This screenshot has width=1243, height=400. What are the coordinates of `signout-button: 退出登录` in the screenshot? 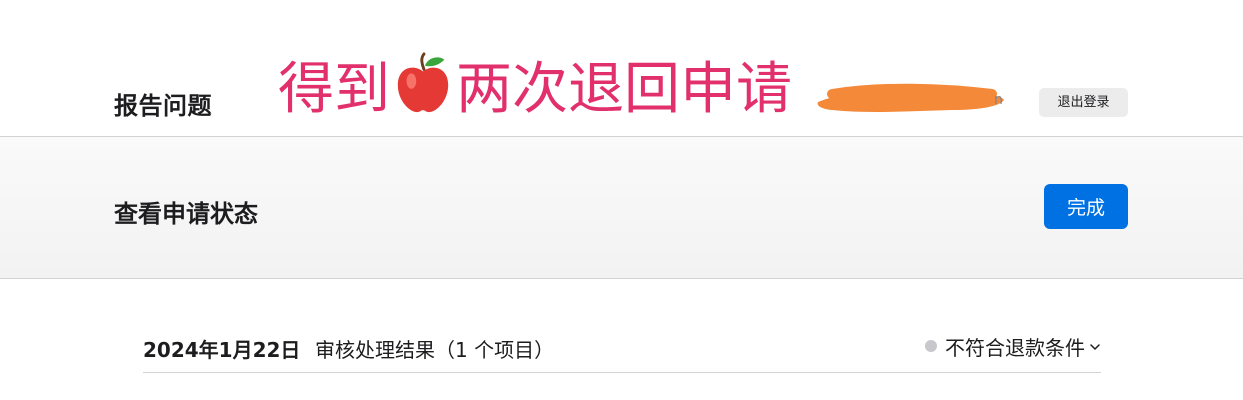 It's located at (1083, 102).